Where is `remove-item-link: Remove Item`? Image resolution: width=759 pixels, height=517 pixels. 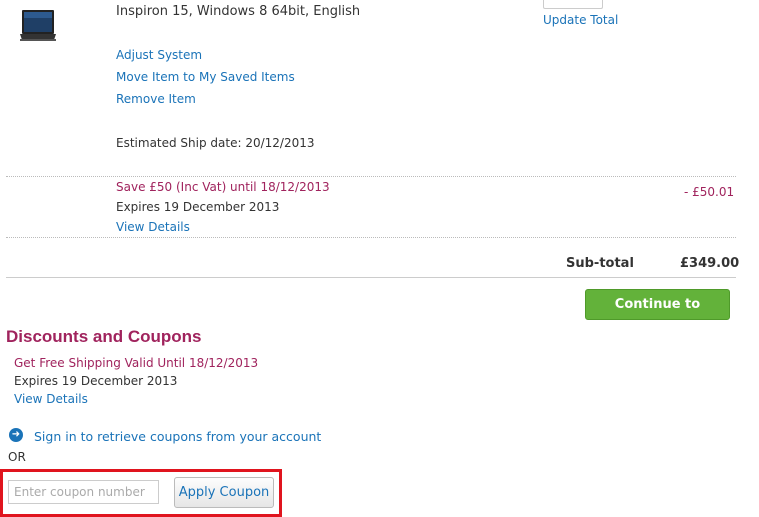 remove-item-link: Remove Item is located at coordinates (156, 99).